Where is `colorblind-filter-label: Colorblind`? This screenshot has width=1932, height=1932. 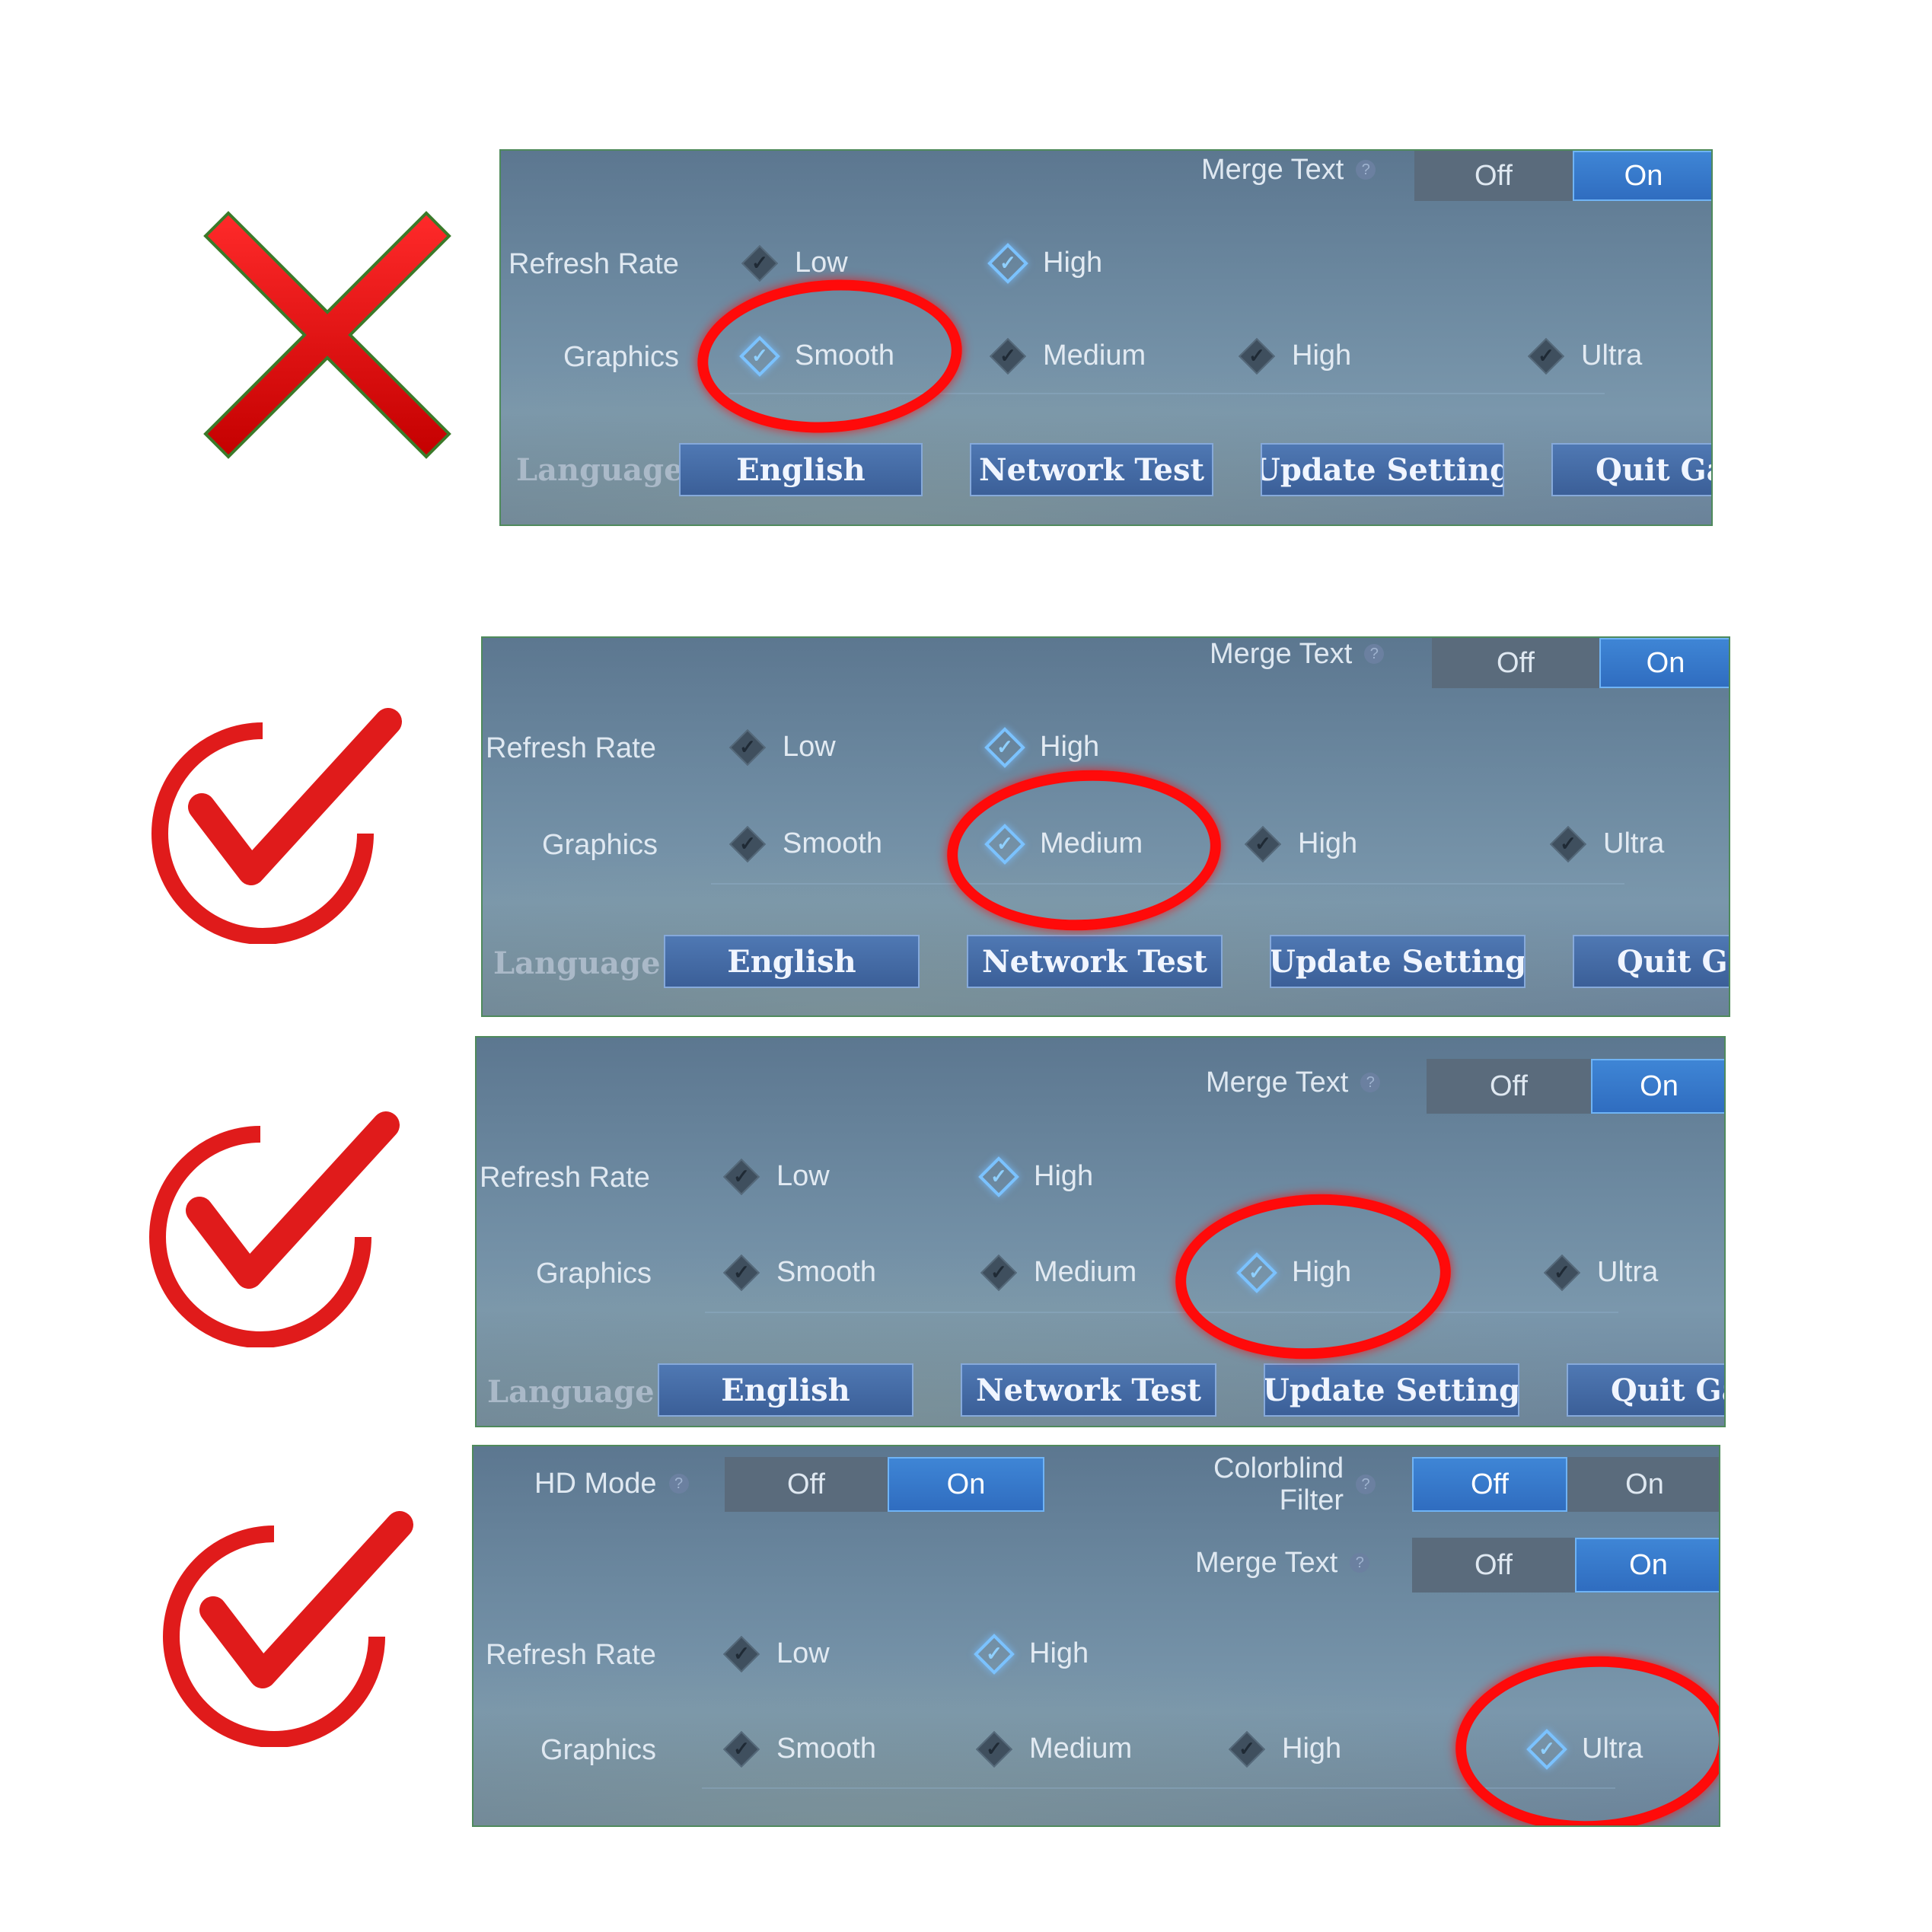
colorblind-filter-label: Colorblind is located at coordinates (1278, 1468).